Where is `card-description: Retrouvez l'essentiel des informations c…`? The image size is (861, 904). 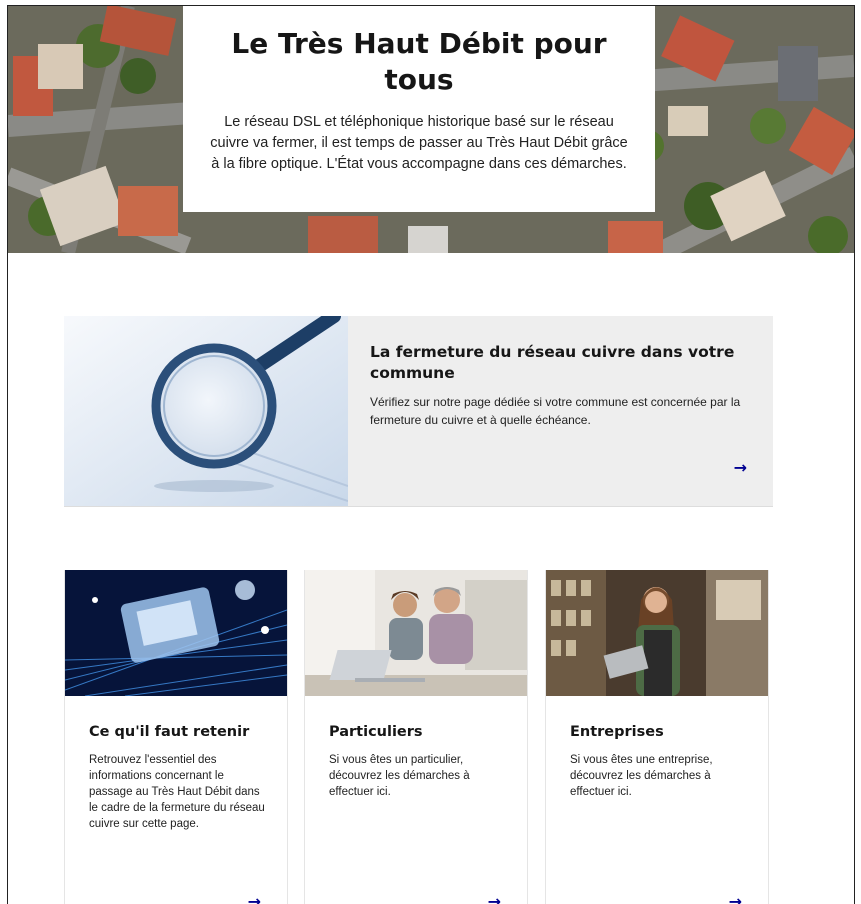
card-description: Retrouvez l'essentiel des informations c… is located at coordinates (177, 792).